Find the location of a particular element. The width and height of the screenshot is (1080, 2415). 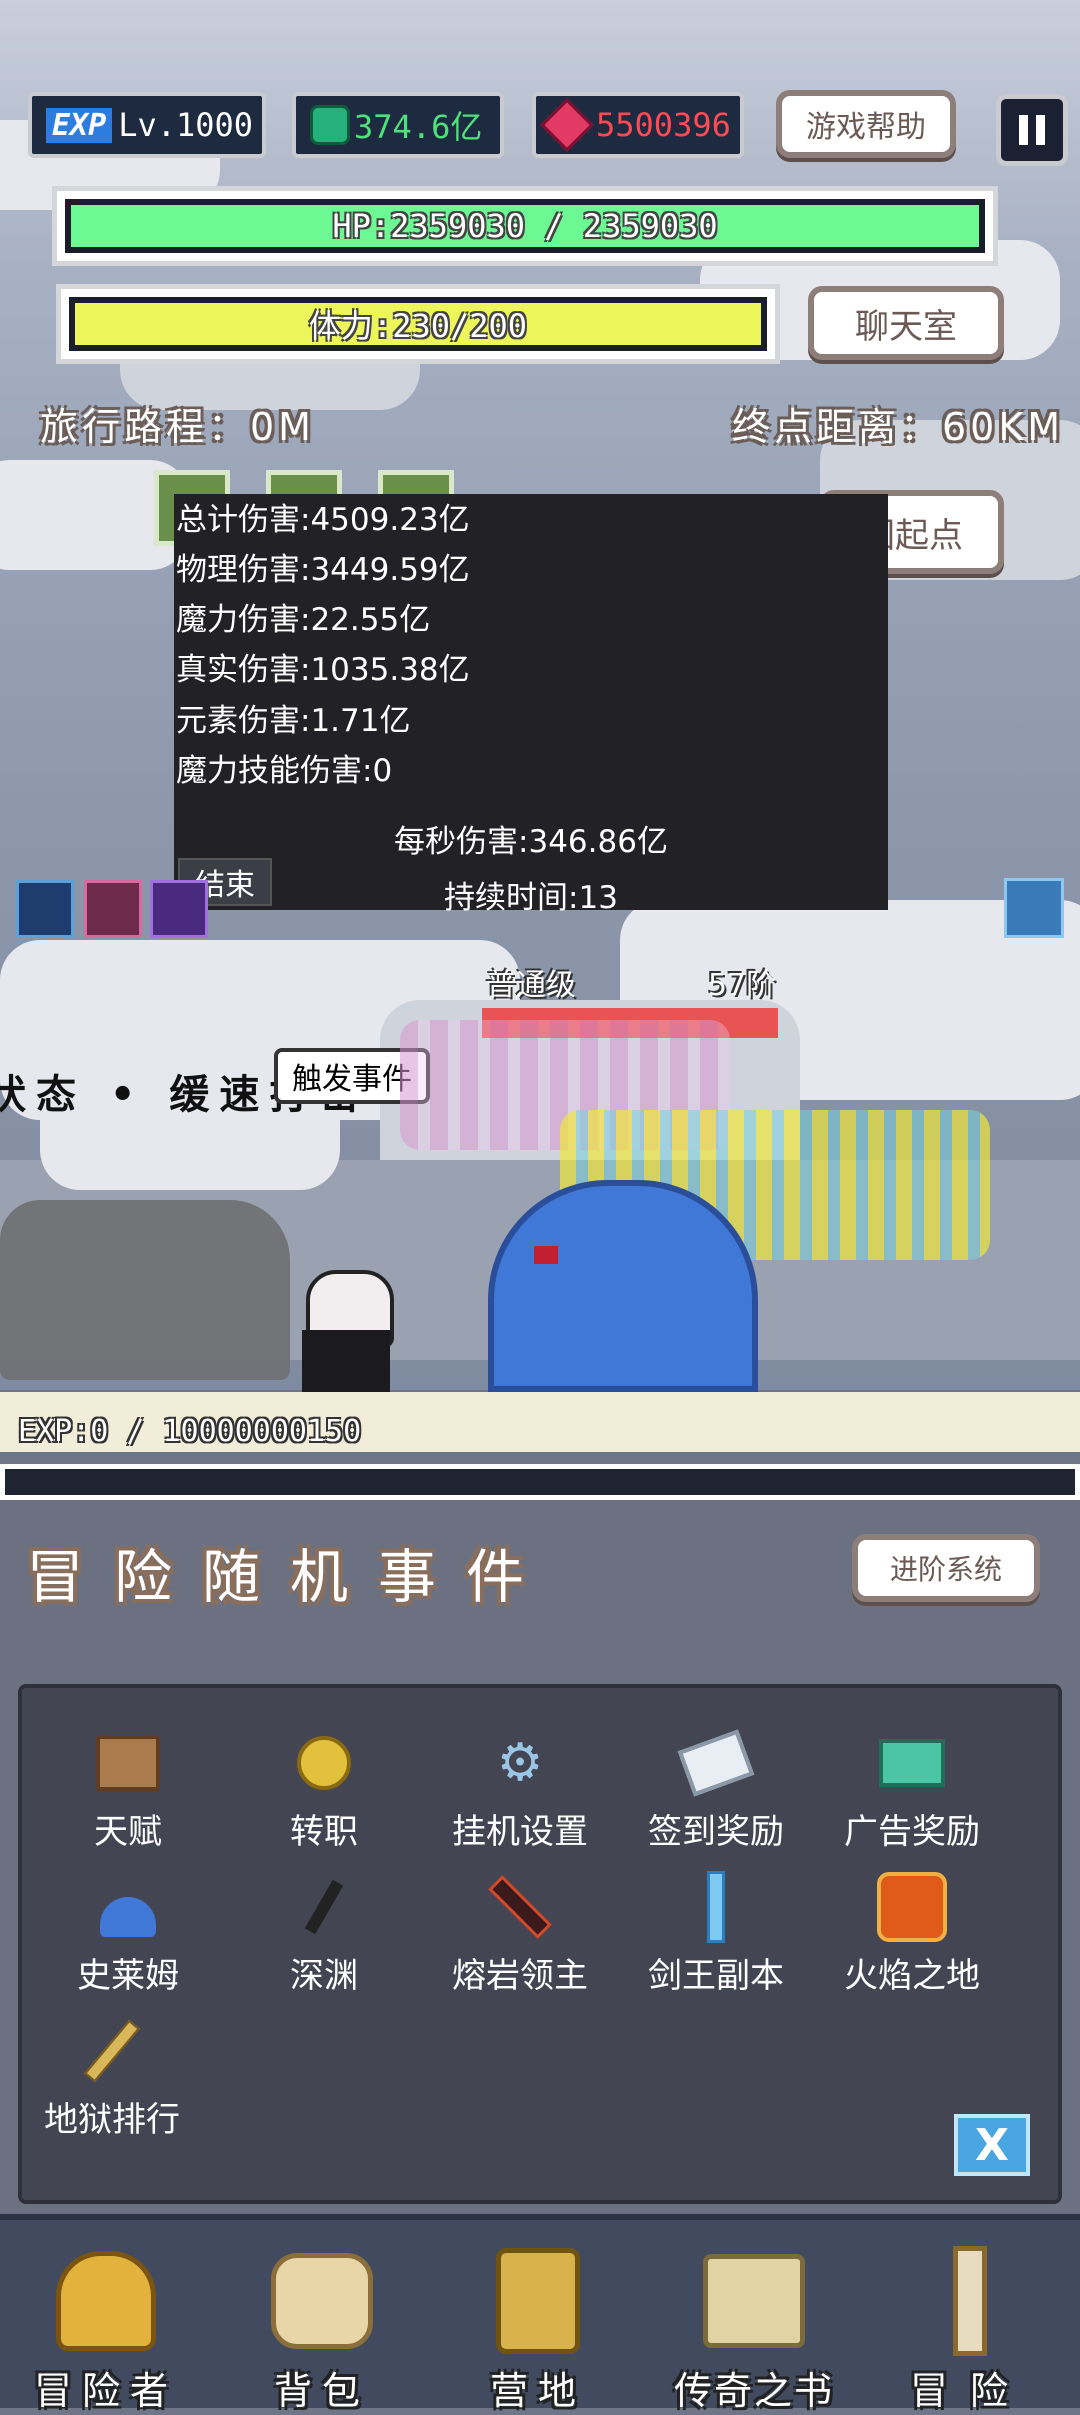

buff-sword-icon is located at coordinates (179, 909).